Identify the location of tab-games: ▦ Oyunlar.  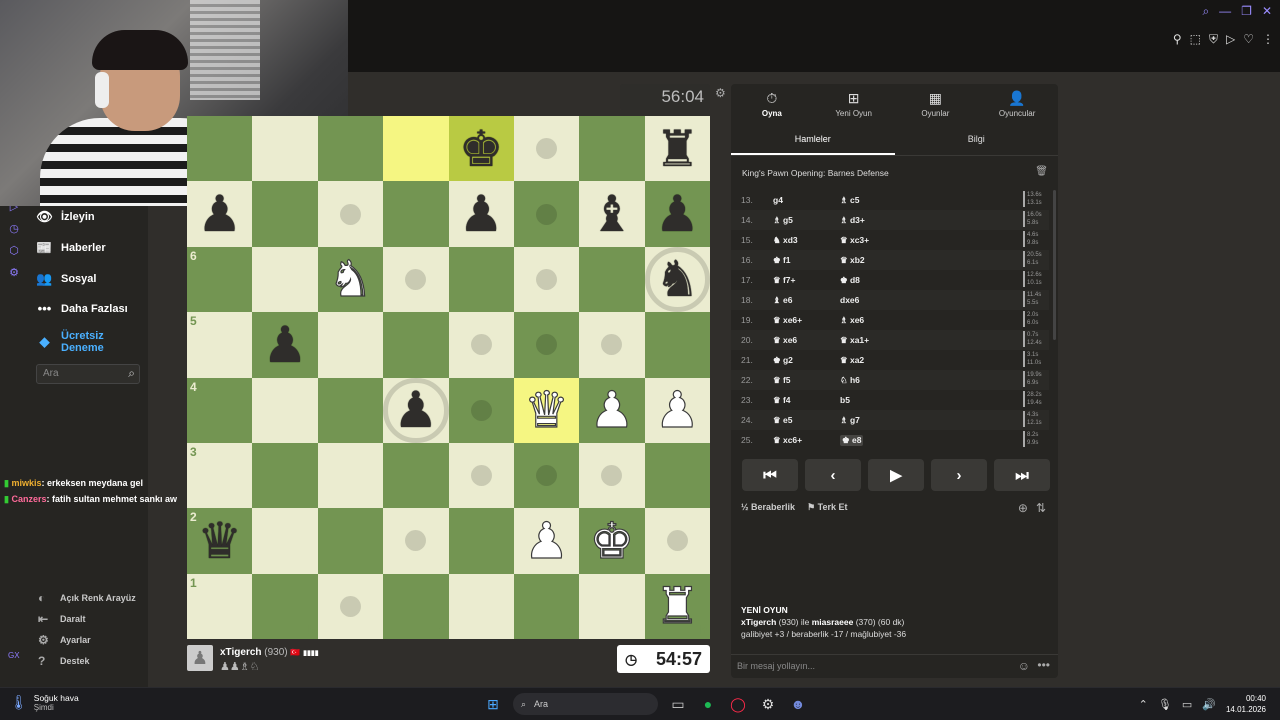
(936, 104).